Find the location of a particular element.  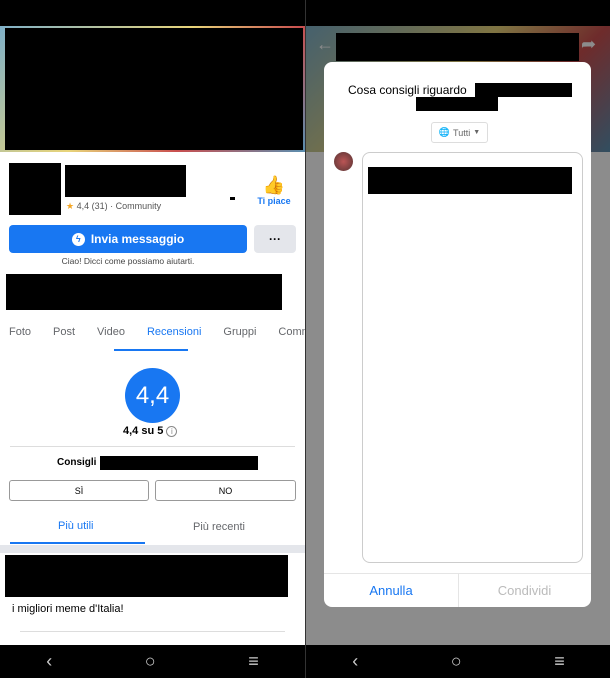

audience-label: Tutti is located at coordinates (462, 132).